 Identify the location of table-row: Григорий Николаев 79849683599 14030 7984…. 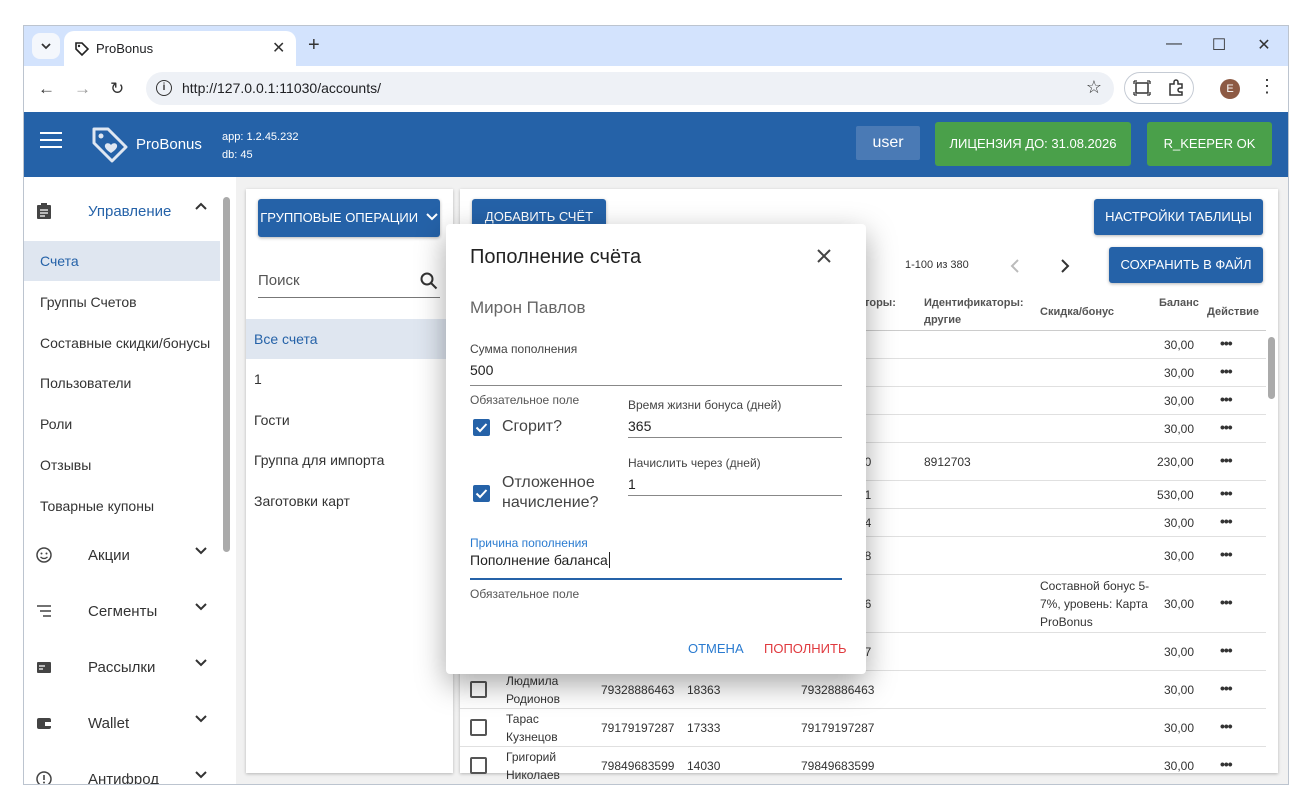
(863, 765).